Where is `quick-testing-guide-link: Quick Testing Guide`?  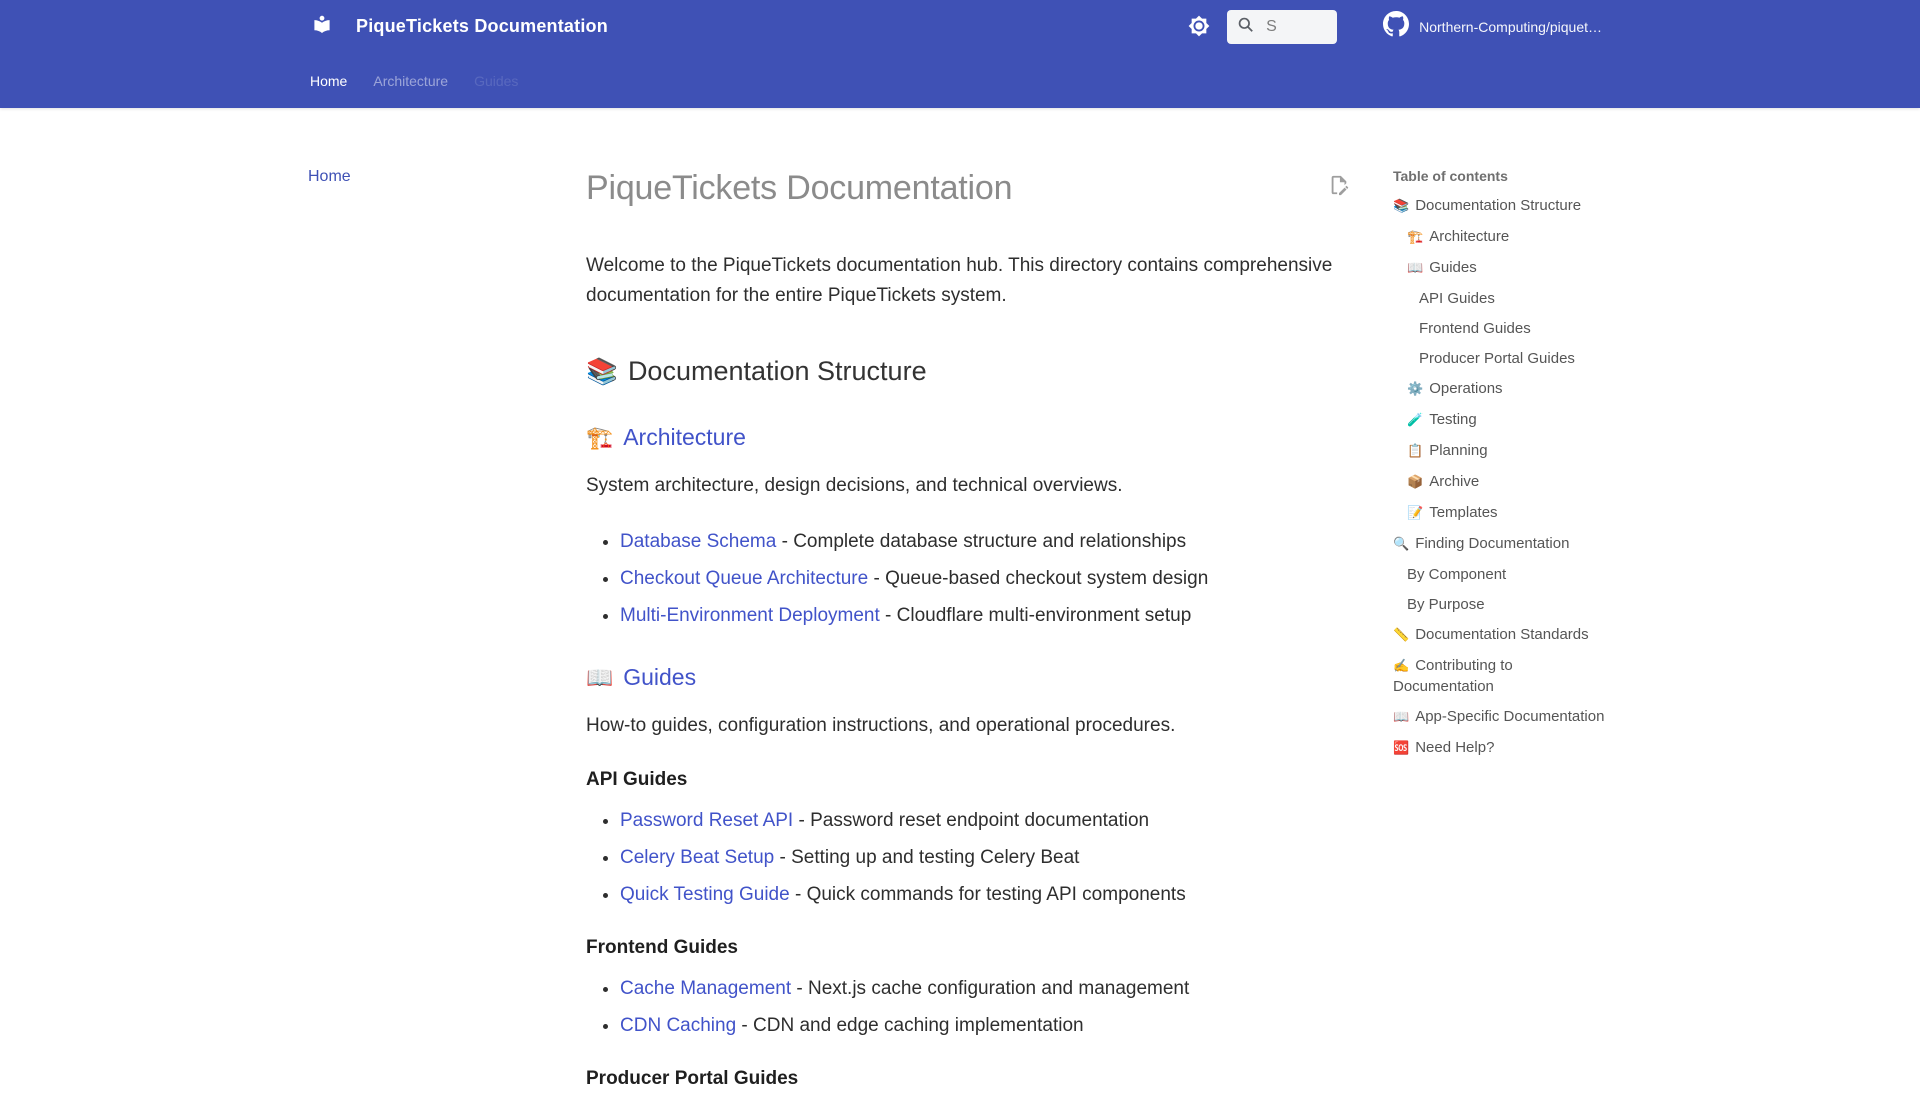 quick-testing-guide-link: Quick Testing Guide is located at coordinates (705, 894).